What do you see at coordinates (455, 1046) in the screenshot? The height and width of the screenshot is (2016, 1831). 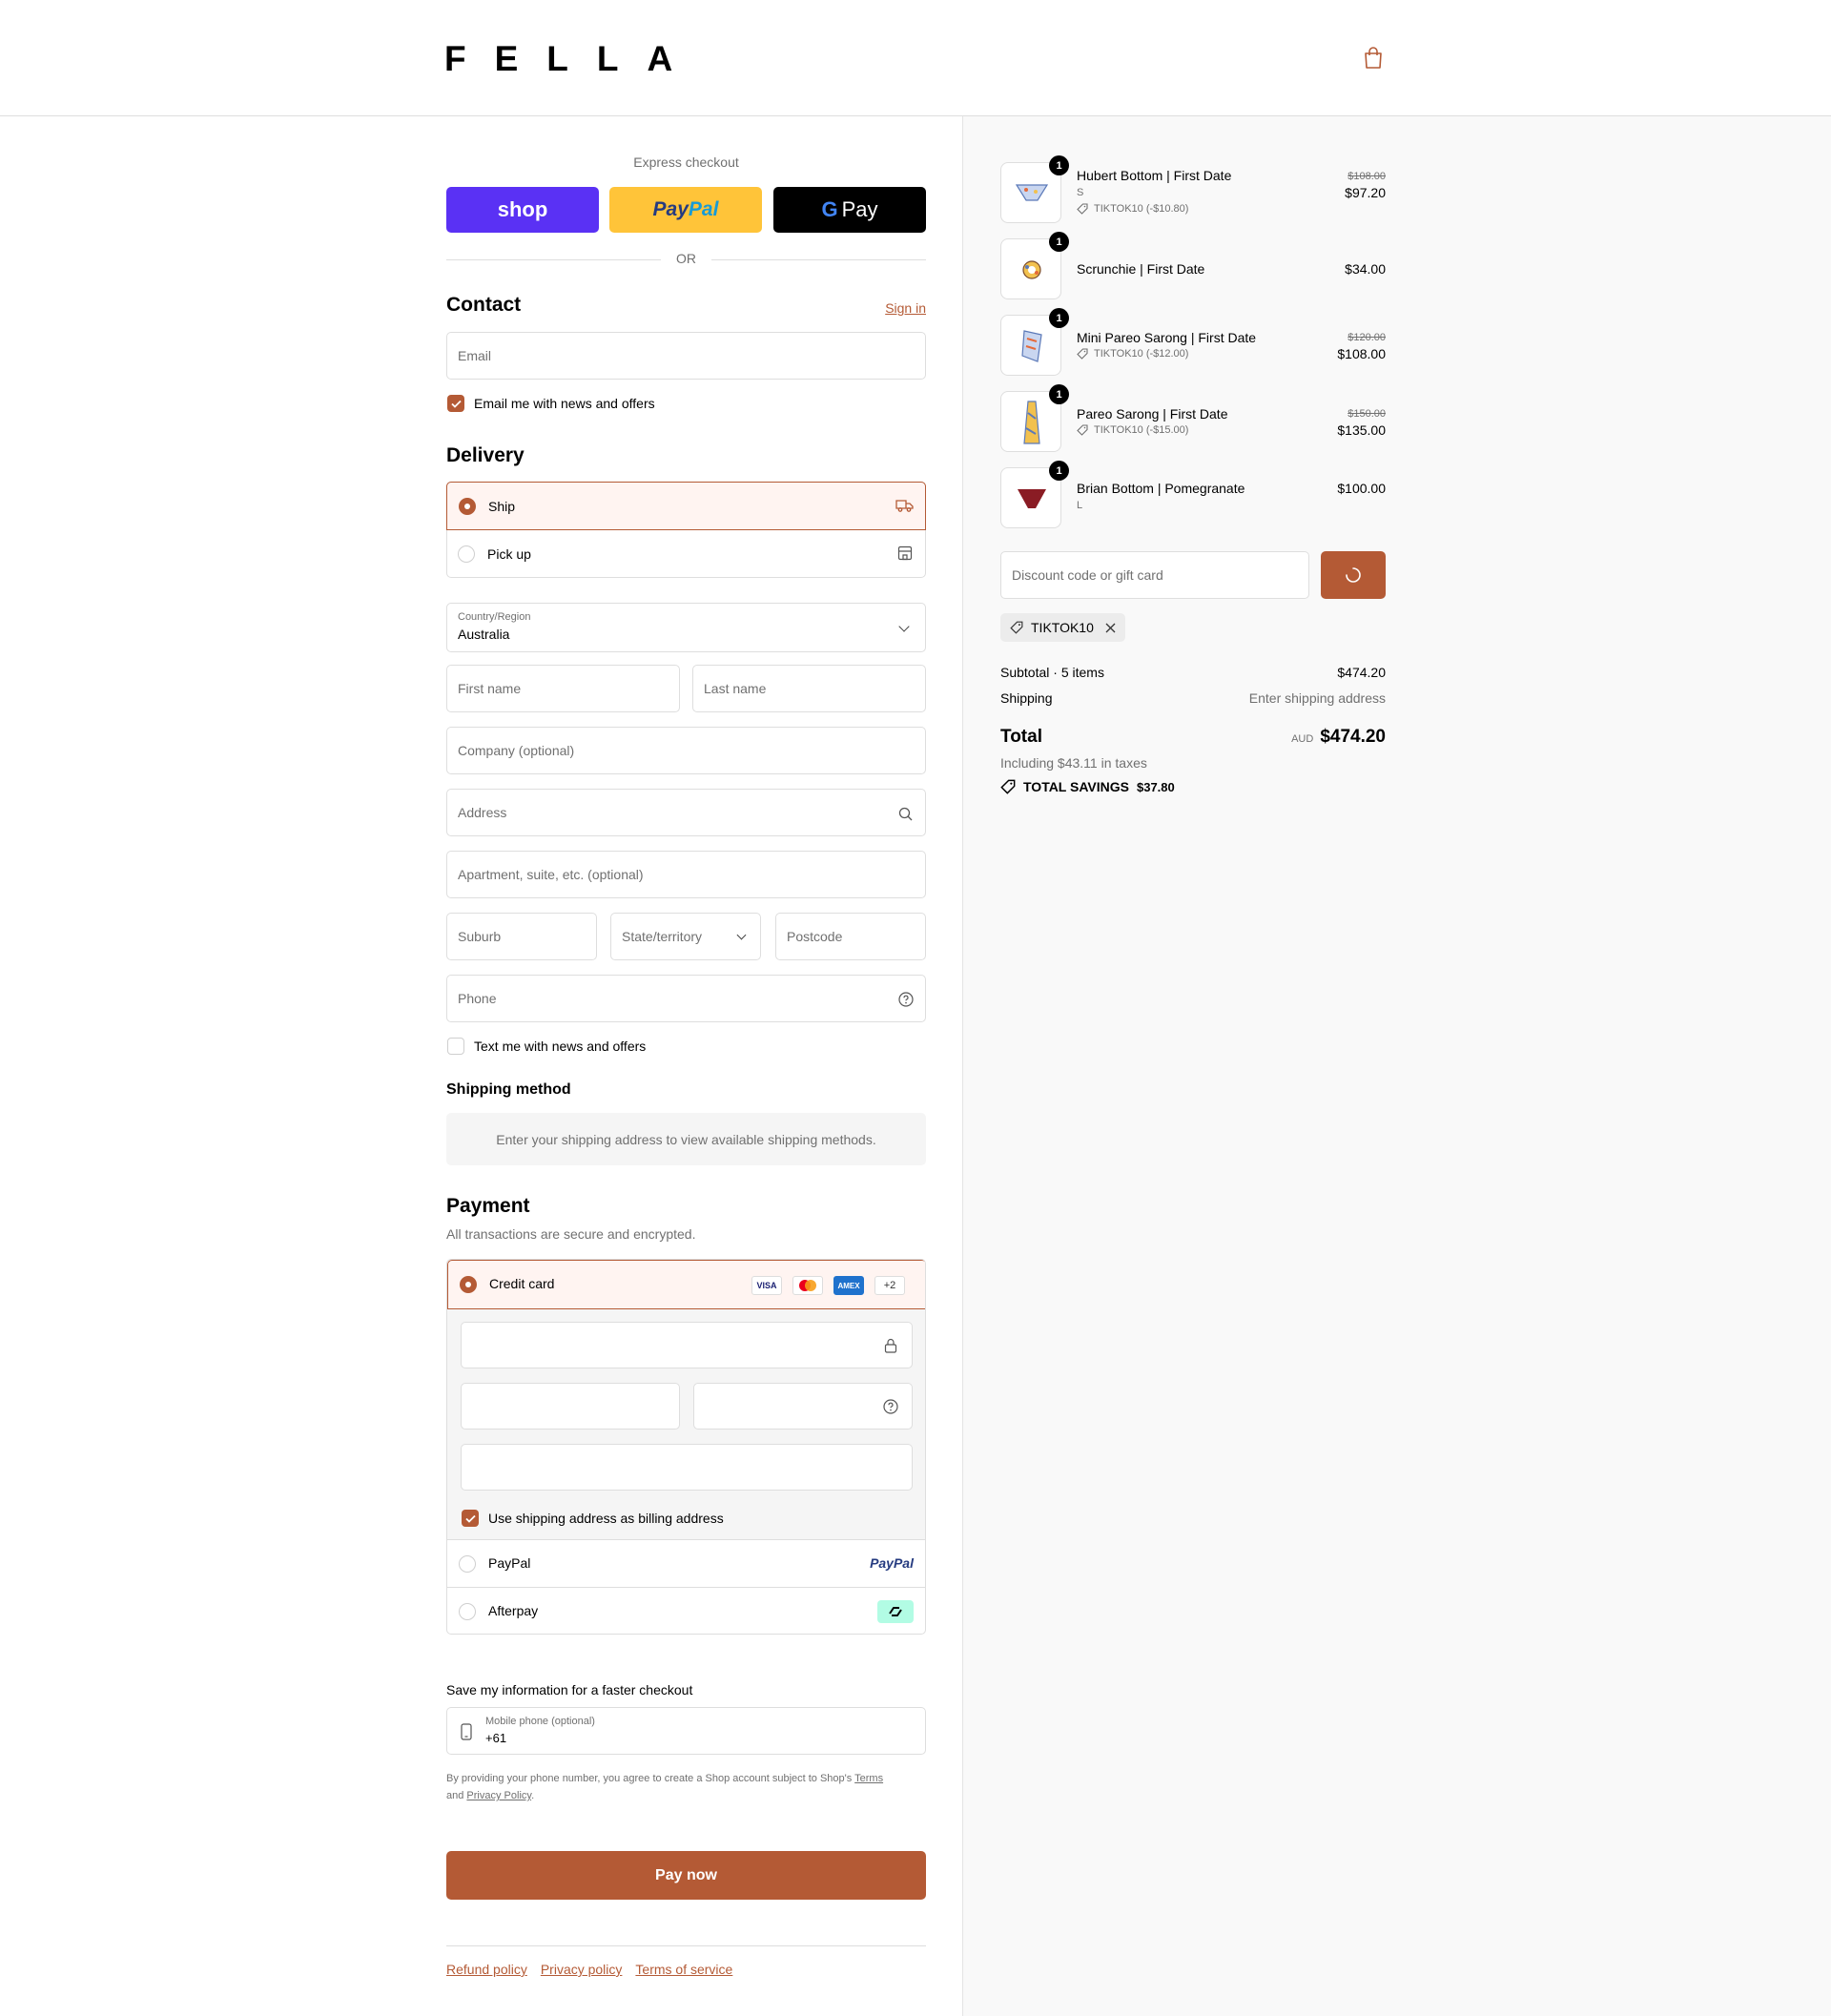 I see `text-news-checkbox` at bounding box center [455, 1046].